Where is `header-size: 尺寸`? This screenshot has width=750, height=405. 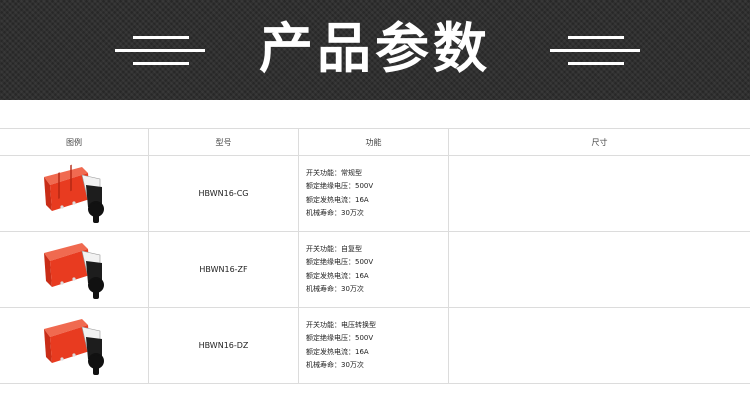
header-size: 尺寸 is located at coordinates (599, 142).